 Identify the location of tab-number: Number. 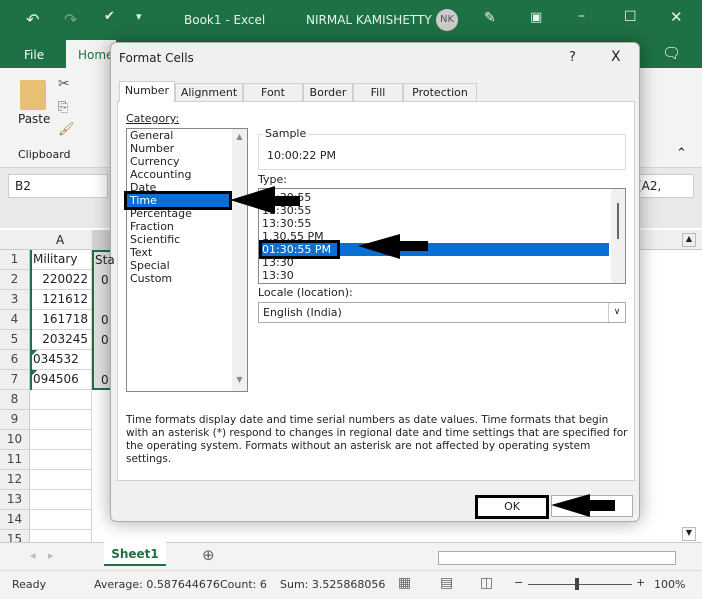
(147, 91).